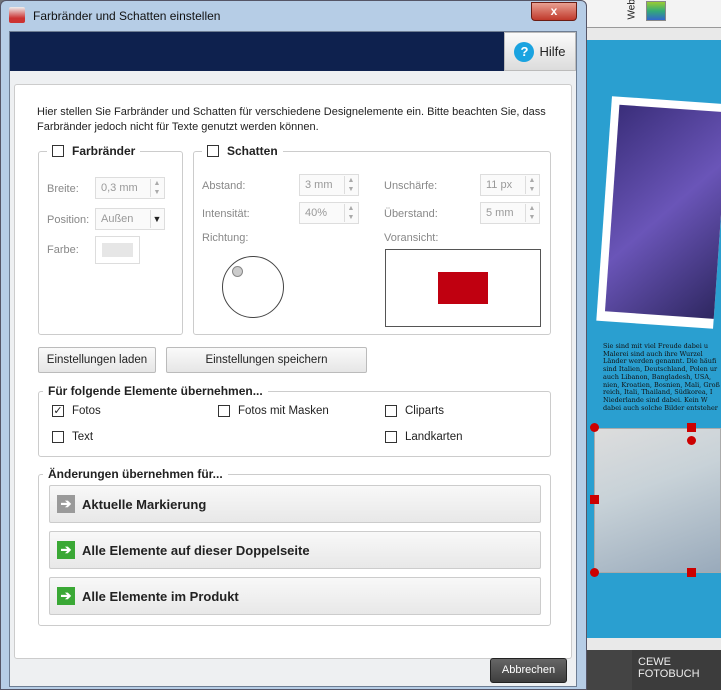 The height and width of the screenshot is (690, 721). What do you see at coordinates (266, 360) in the screenshot?
I see `save-settings-button: Einstellungen speichern` at bounding box center [266, 360].